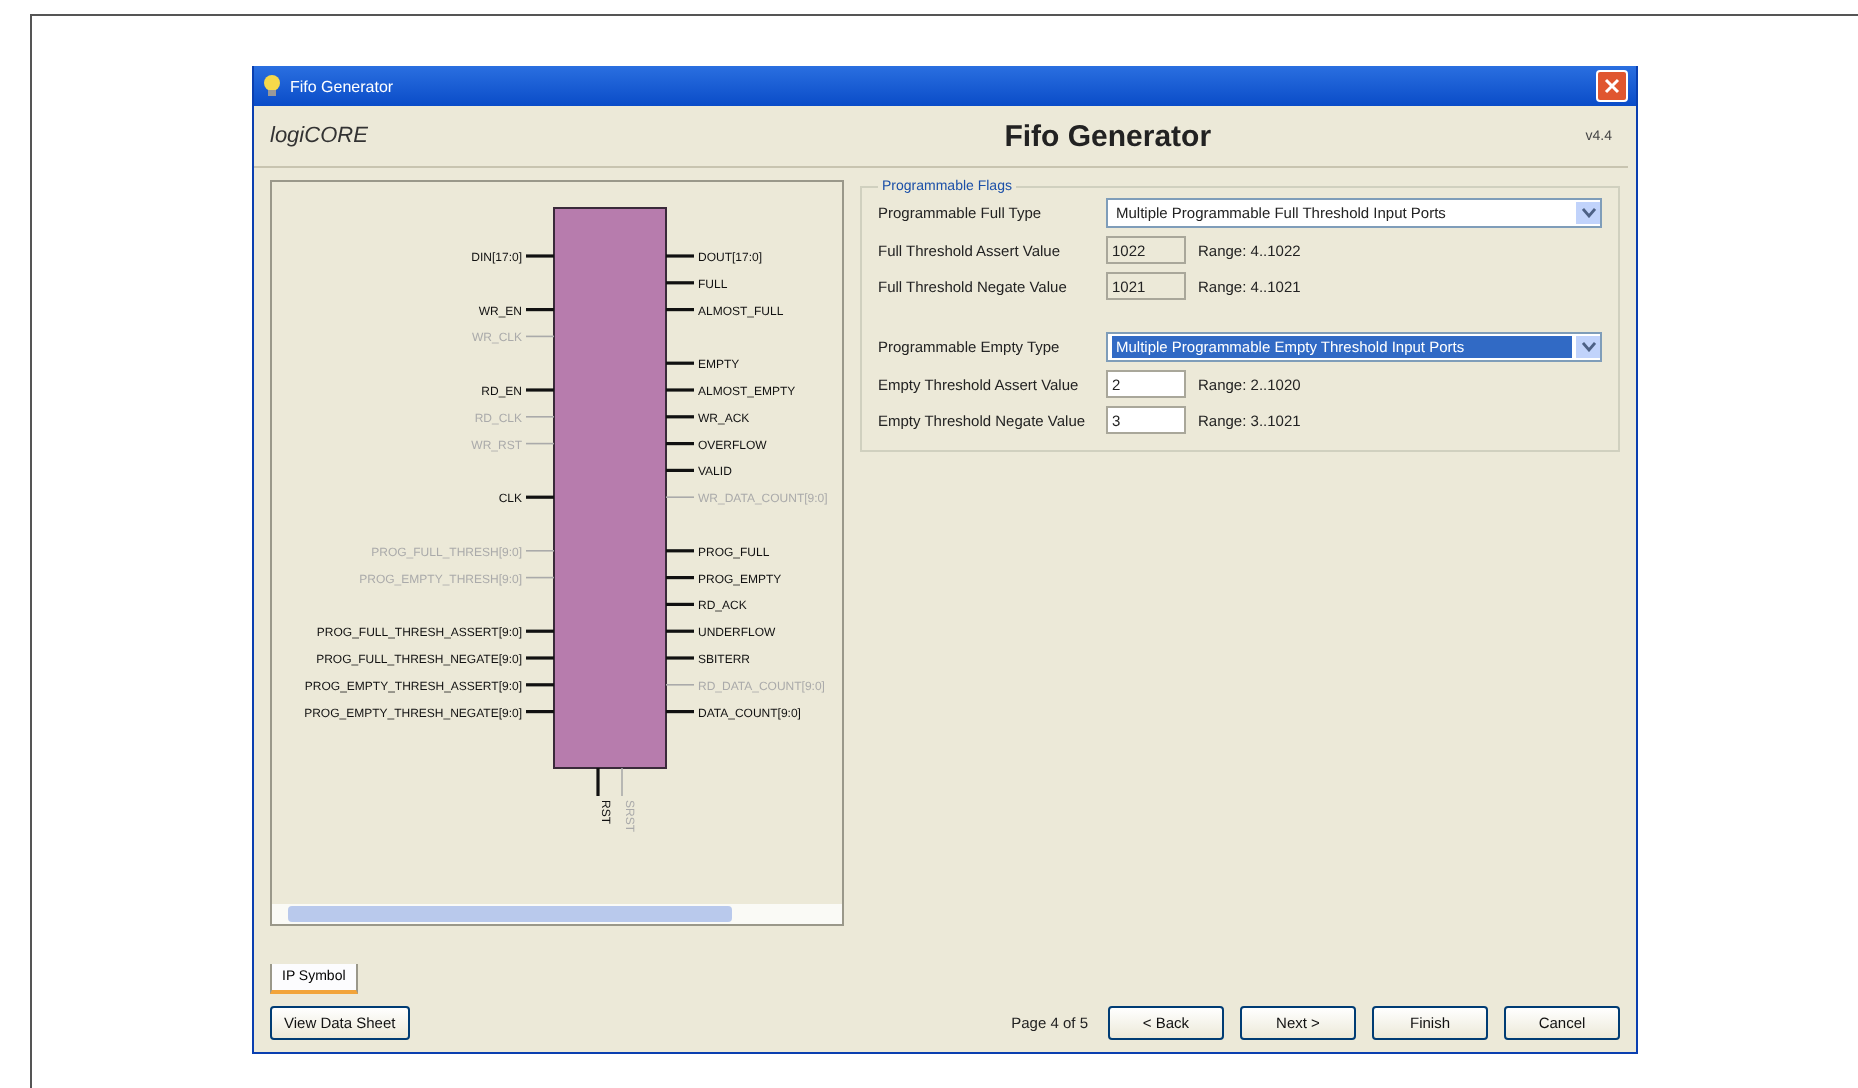 This screenshot has width=1858, height=1088. I want to click on horizontal-scrollbar, so click(557, 914).